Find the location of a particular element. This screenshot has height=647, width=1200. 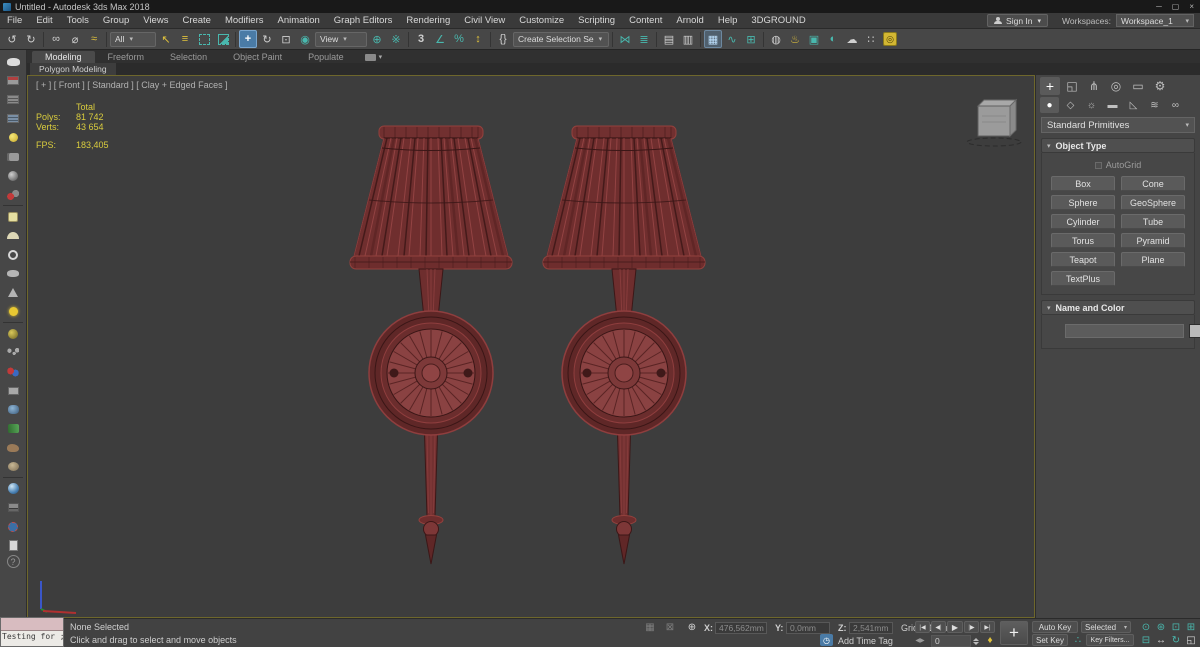

create-key-button: + is located at coordinates (1014, 633).